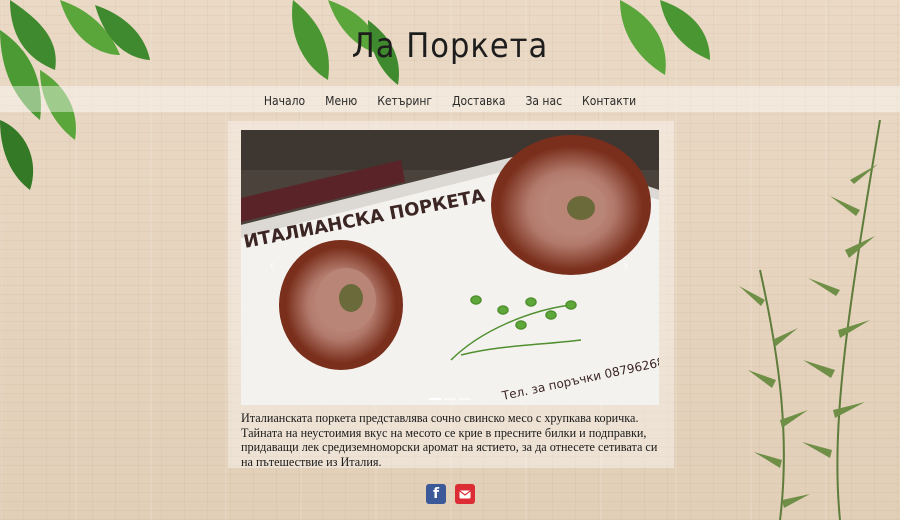 The image size is (900, 520). I want to click on facebook-glyph: f, so click(436, 494).